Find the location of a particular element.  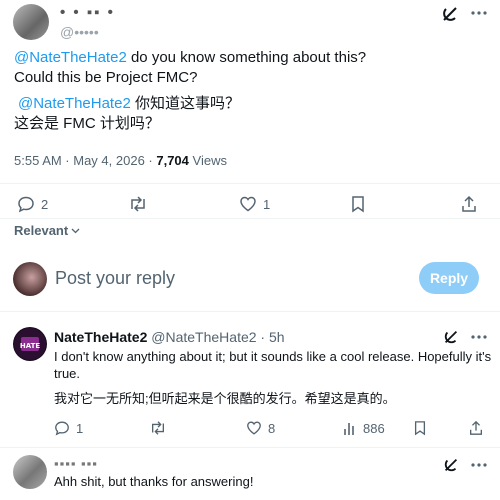

reply2-more-icon is located at coordinates (479, 465).